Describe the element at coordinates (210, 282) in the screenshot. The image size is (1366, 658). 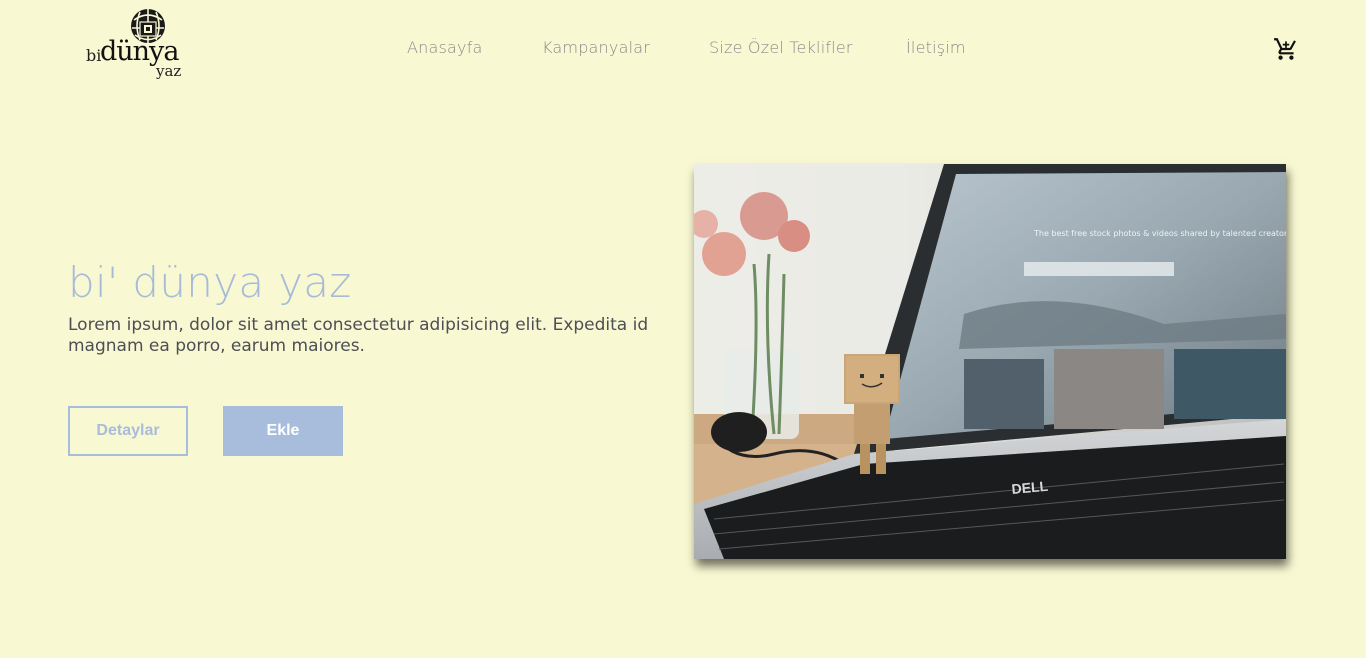
I see `hero-title: bi' dünya yaz` at that location.